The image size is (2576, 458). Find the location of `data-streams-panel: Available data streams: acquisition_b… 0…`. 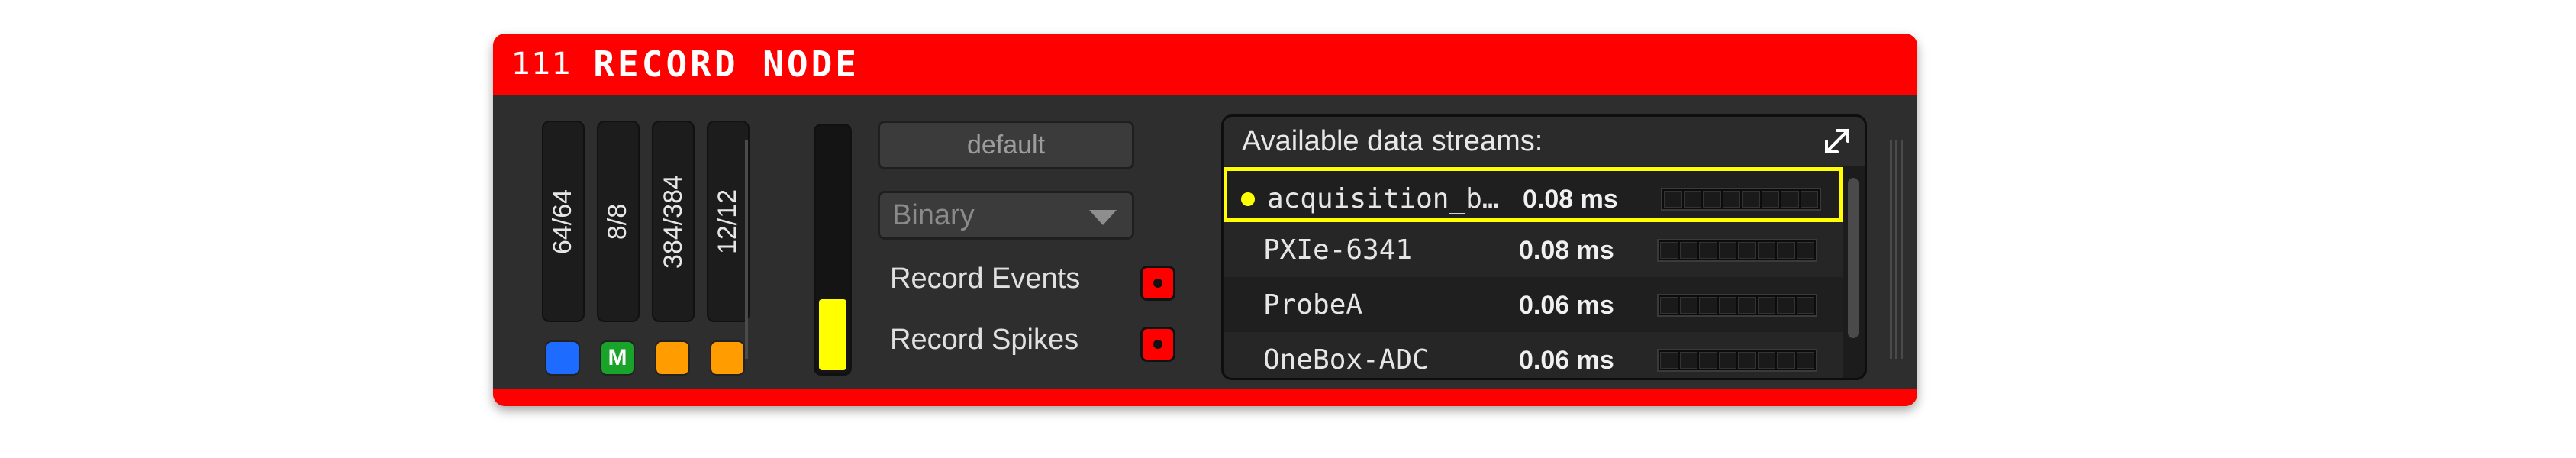

data-streams-panel: Available data streams: acquisition_b… 0… is located at coordinates (1544, 247).